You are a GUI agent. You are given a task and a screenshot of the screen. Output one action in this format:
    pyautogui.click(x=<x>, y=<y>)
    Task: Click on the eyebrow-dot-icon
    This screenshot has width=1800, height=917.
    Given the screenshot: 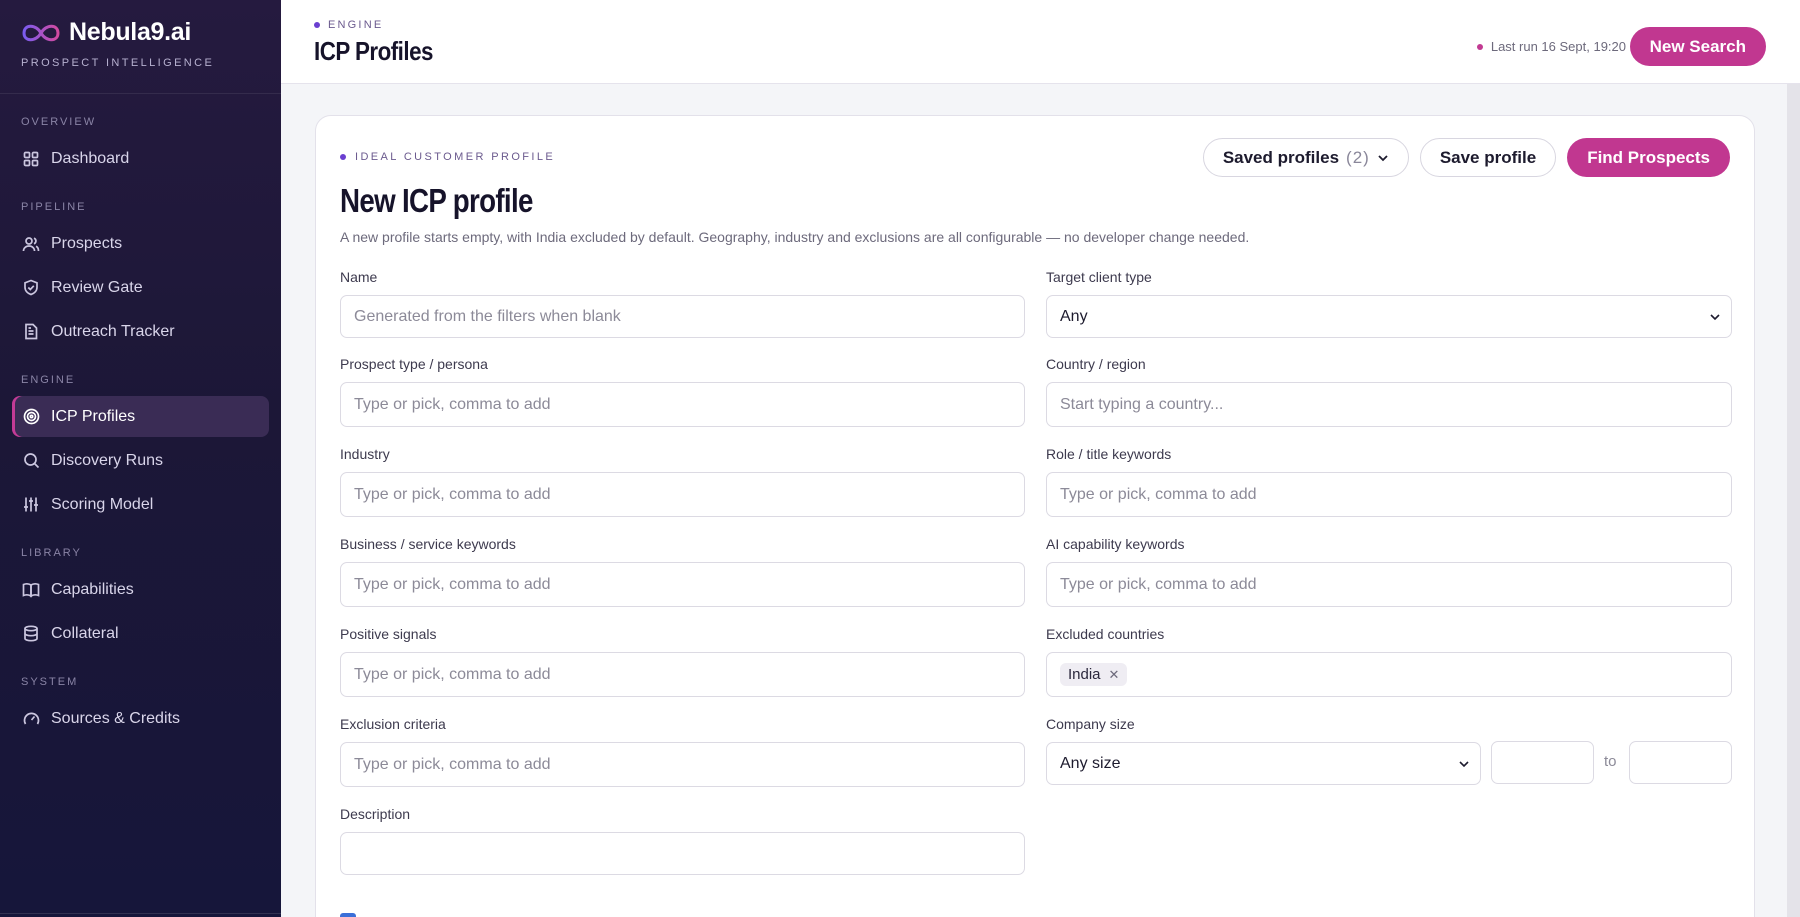 What is the action you would take?
    pyautogui.click(x=343, y=157)
    